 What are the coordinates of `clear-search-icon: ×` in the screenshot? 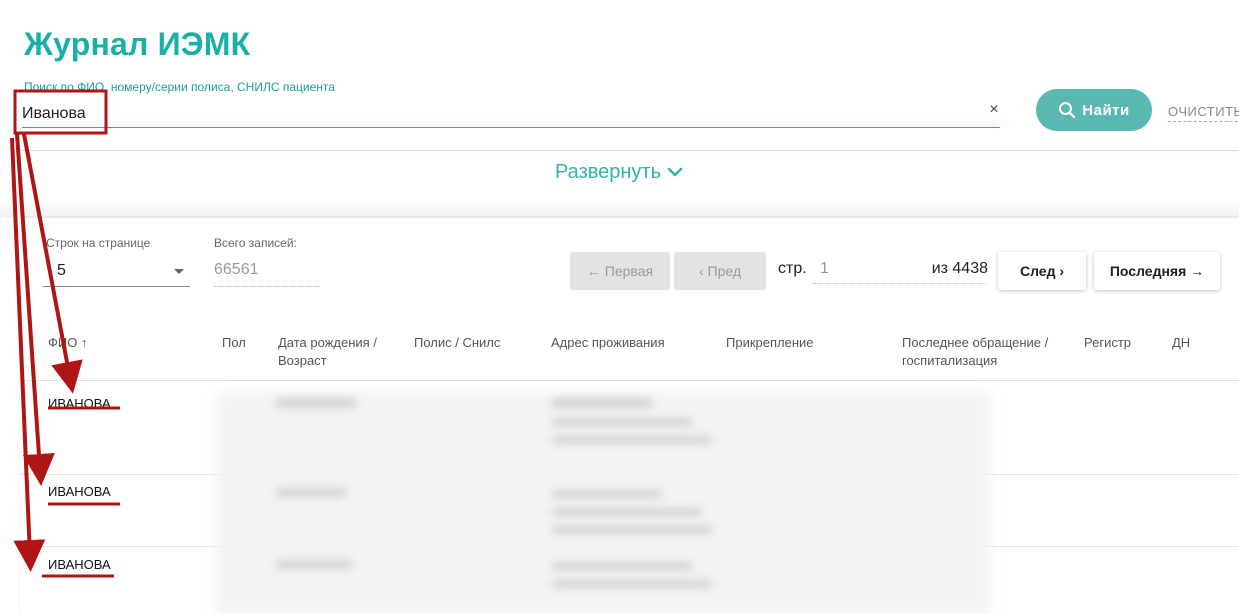 It's located at (994, 110).